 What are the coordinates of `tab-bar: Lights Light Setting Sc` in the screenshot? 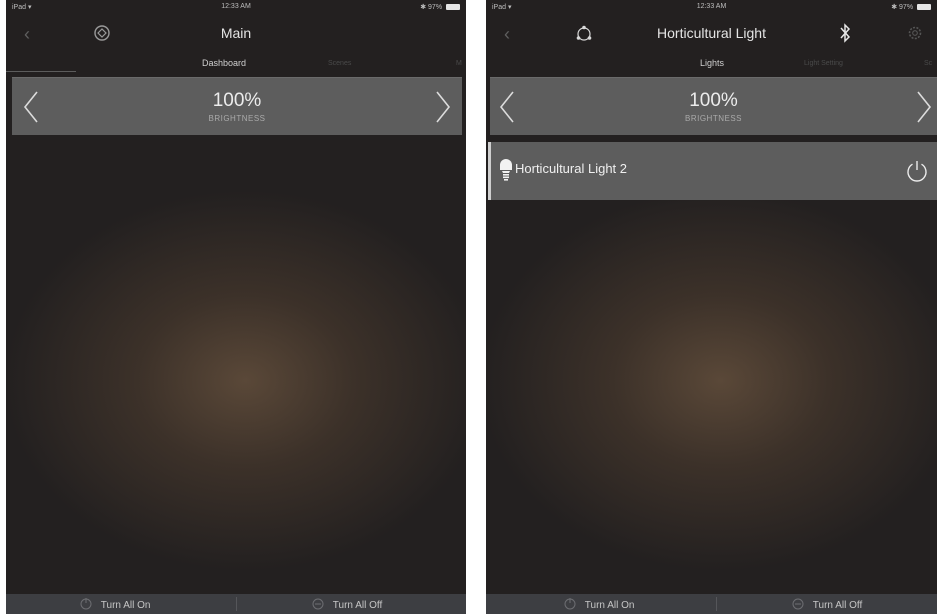 It's located at (711, 62).